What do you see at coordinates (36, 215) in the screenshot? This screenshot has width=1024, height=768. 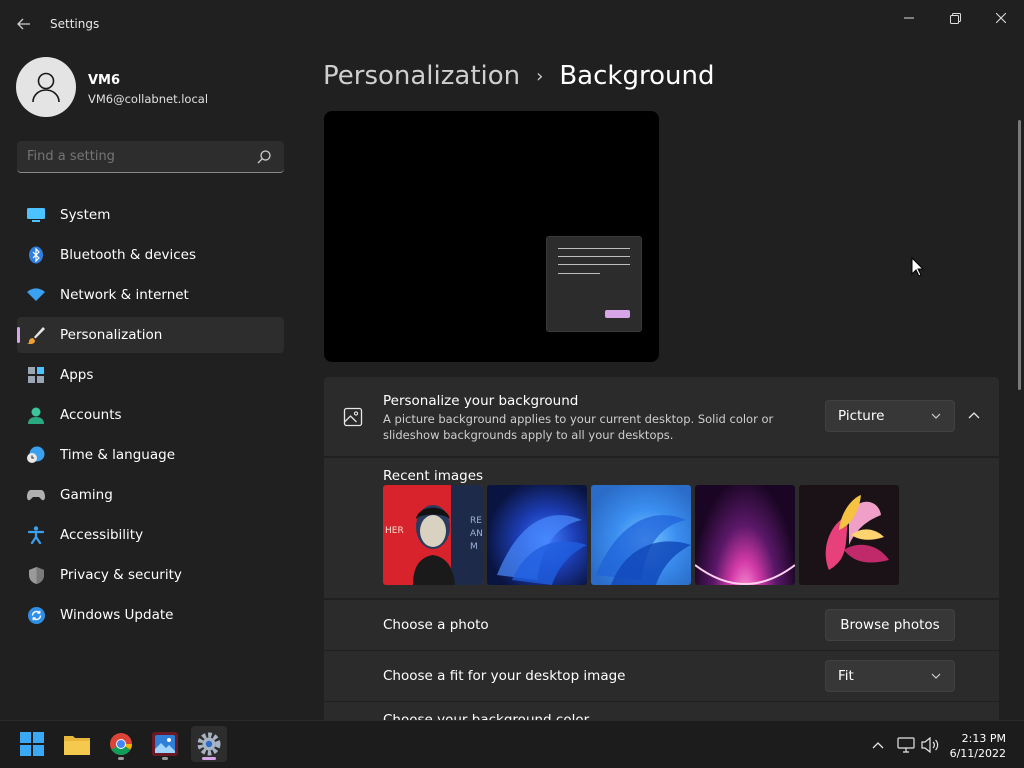 I see `system-icon` at bounding box center [36, 215].